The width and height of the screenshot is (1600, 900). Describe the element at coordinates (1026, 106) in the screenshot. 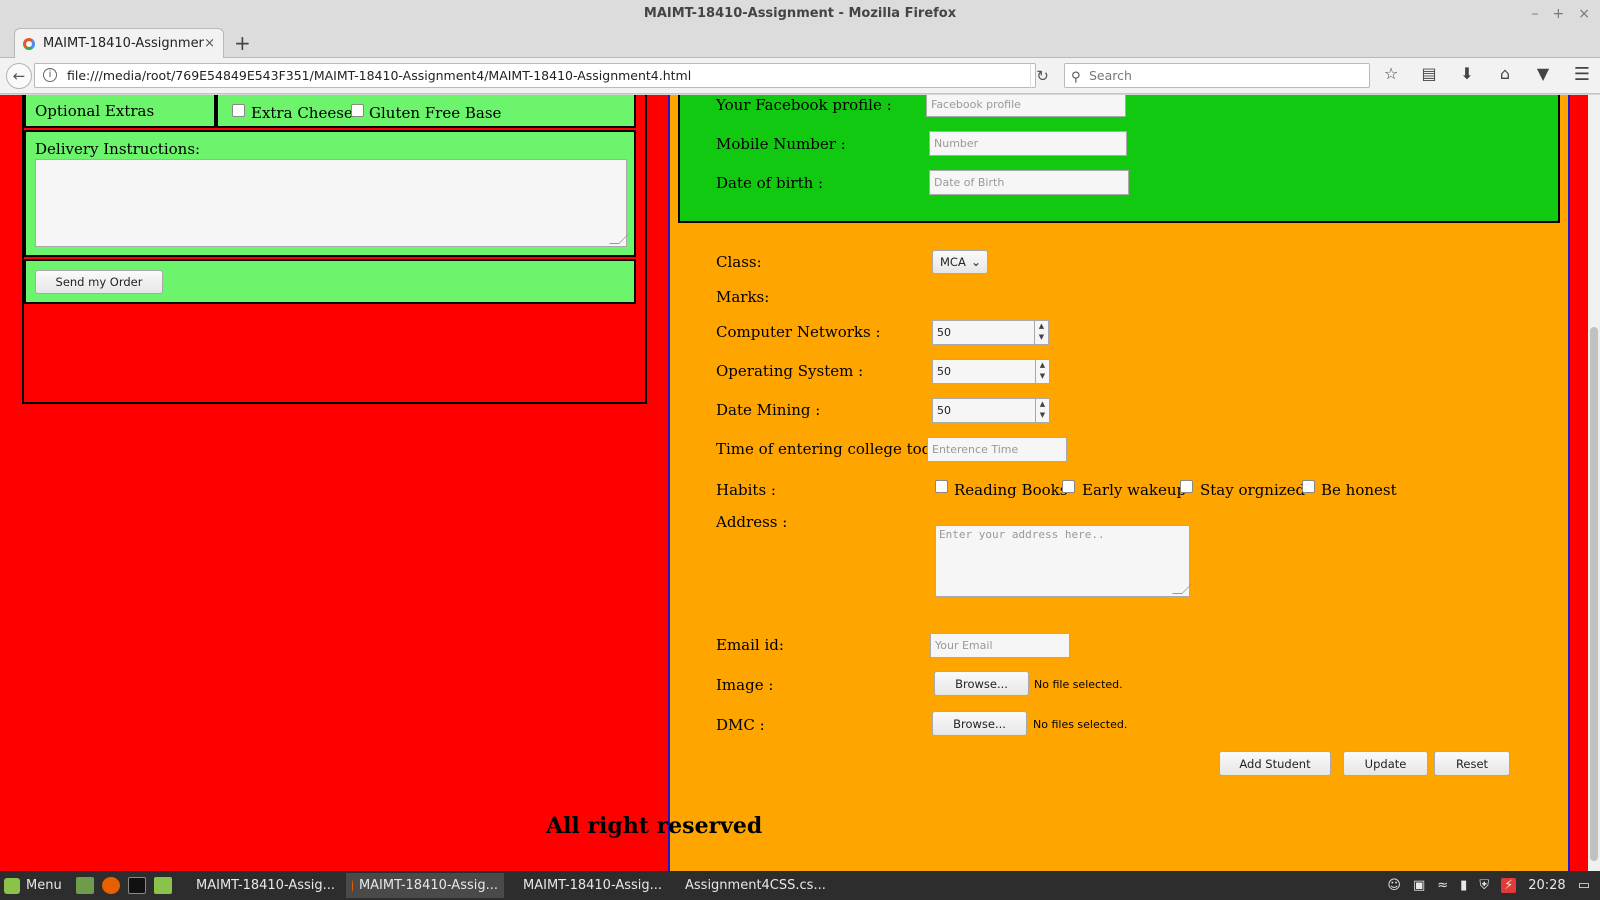

I see `facebook-input: Facebook profile` at that location.